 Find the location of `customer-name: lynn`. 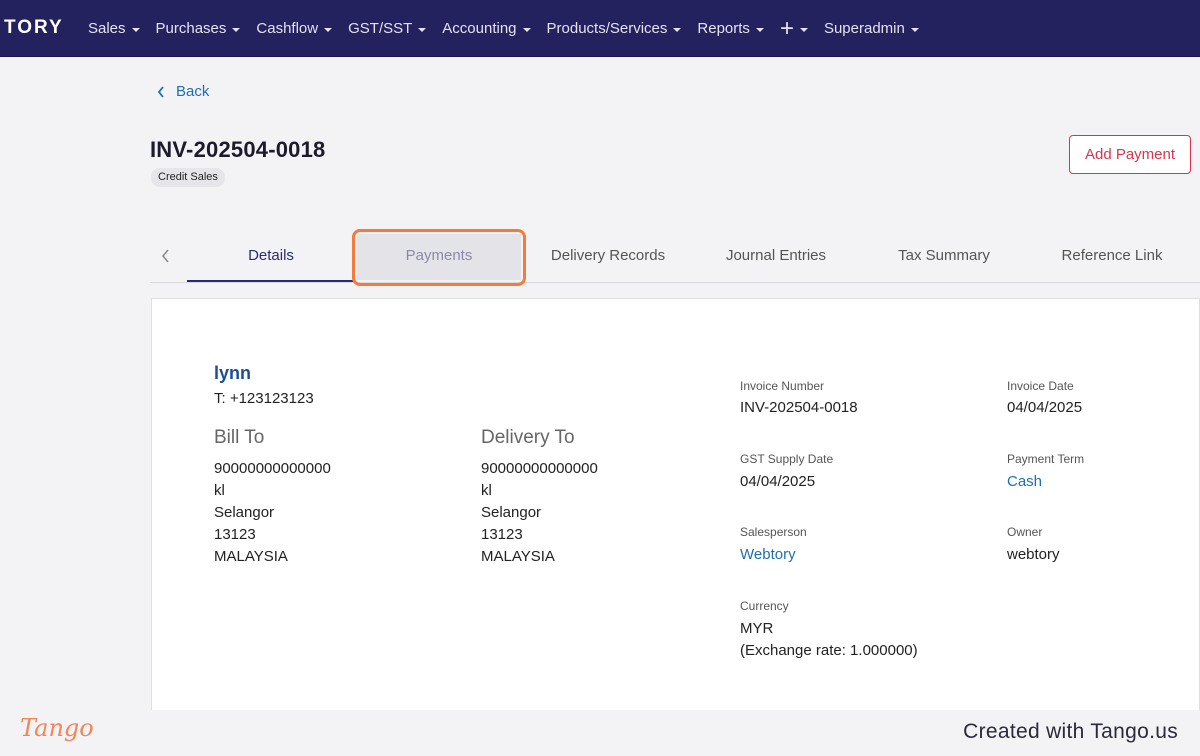

customer-name: lynn is located at coordinates (232, 373).